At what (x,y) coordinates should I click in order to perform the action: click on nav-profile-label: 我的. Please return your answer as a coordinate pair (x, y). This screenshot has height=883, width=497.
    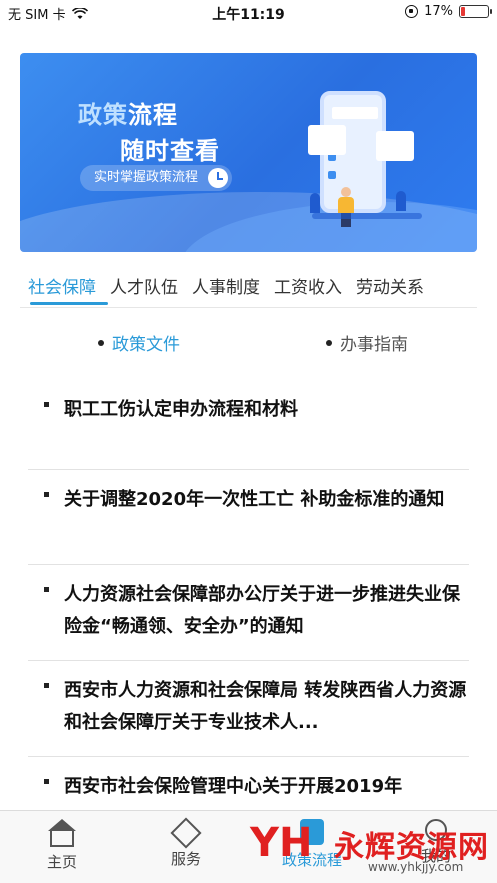
    Looking at the image, I should click on (435, 856).